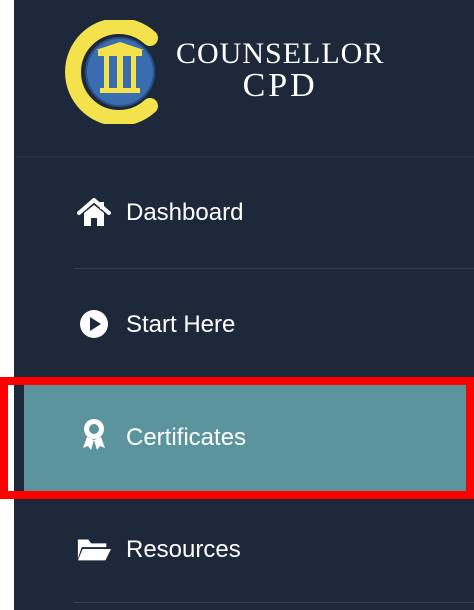 The image size is (474, 610). I want to click on brand-name: COUNSELLOR CPD, so click(280, 70).